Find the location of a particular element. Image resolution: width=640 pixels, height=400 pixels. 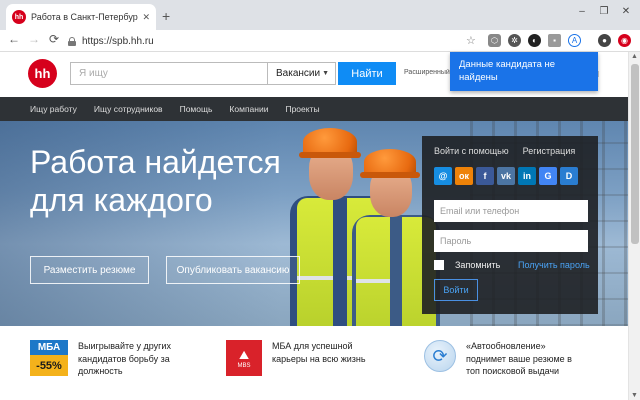

social-linkedin-icon: in is located at coordinates (527, 176).